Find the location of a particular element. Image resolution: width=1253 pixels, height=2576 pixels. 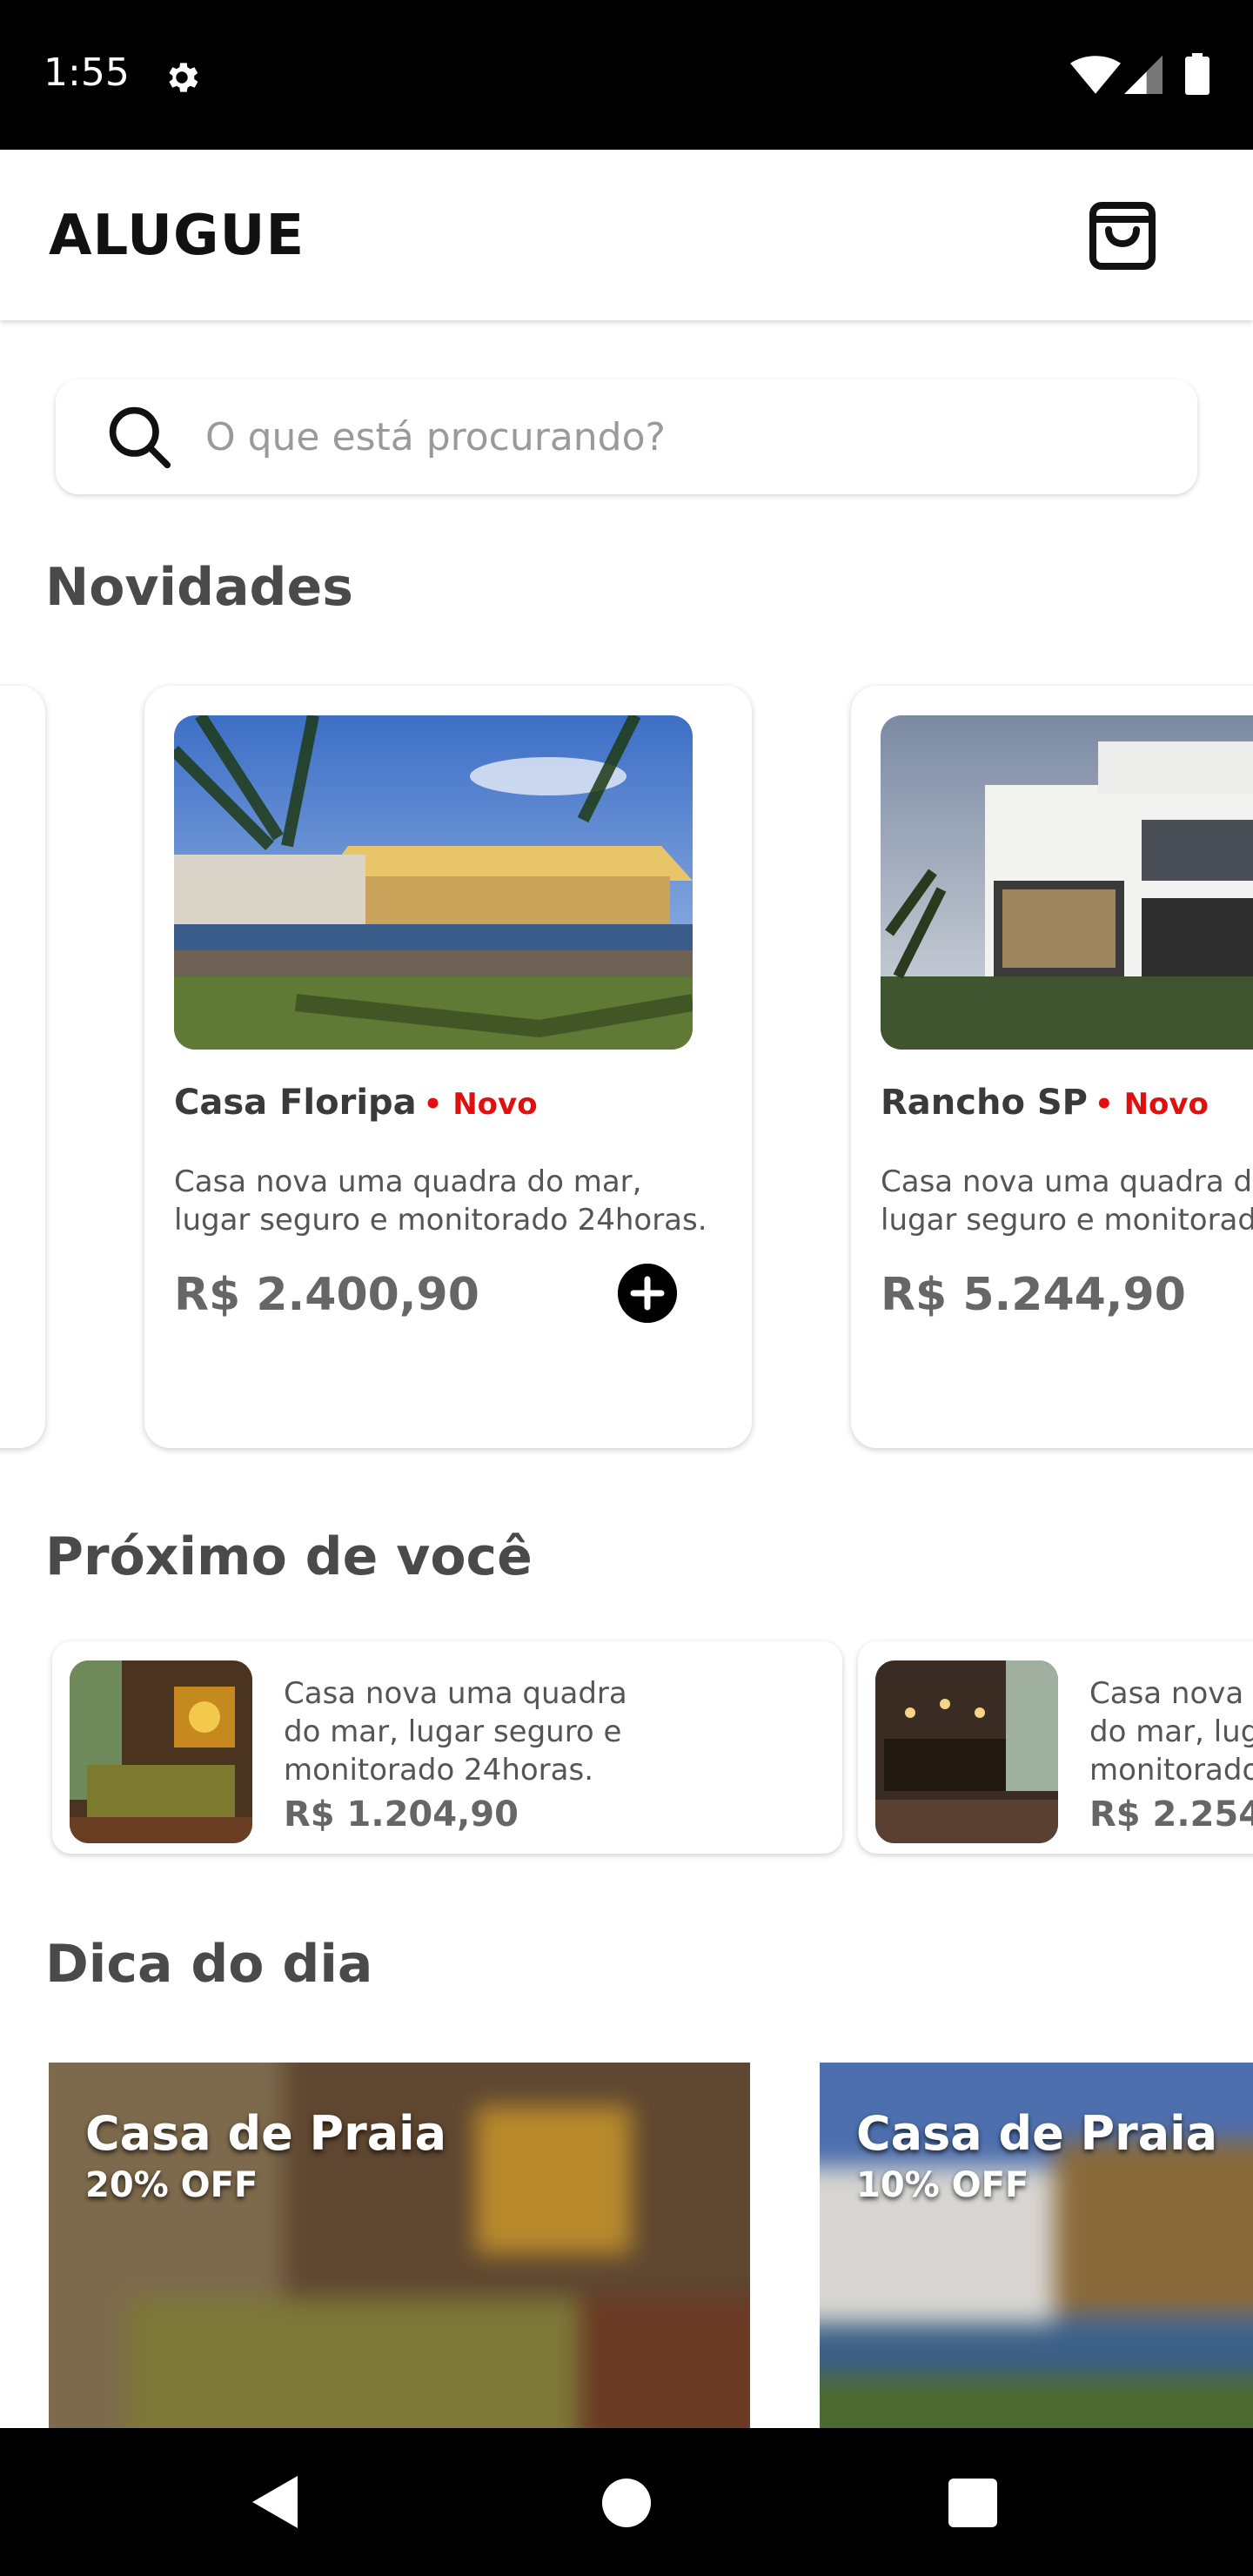

battery-icon is located at coordinates (1197, 74).